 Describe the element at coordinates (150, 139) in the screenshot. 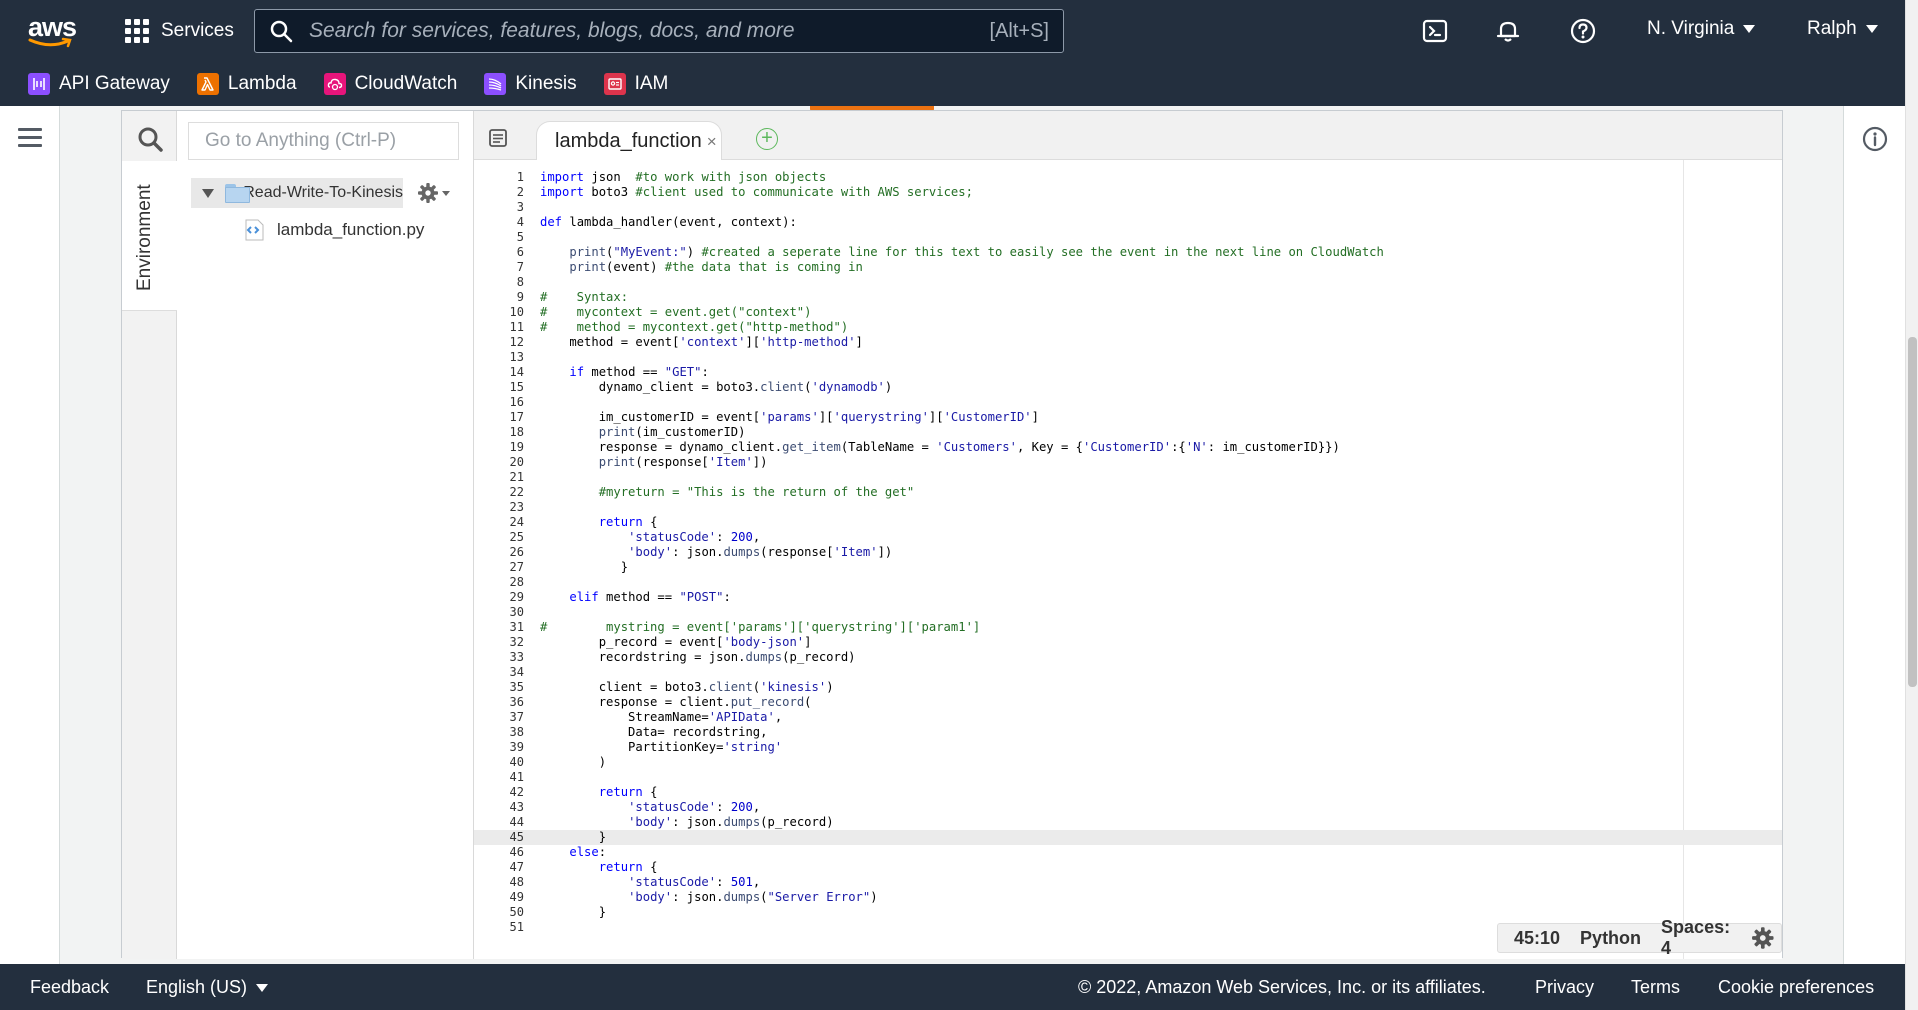

I see `search-icon` at that location.